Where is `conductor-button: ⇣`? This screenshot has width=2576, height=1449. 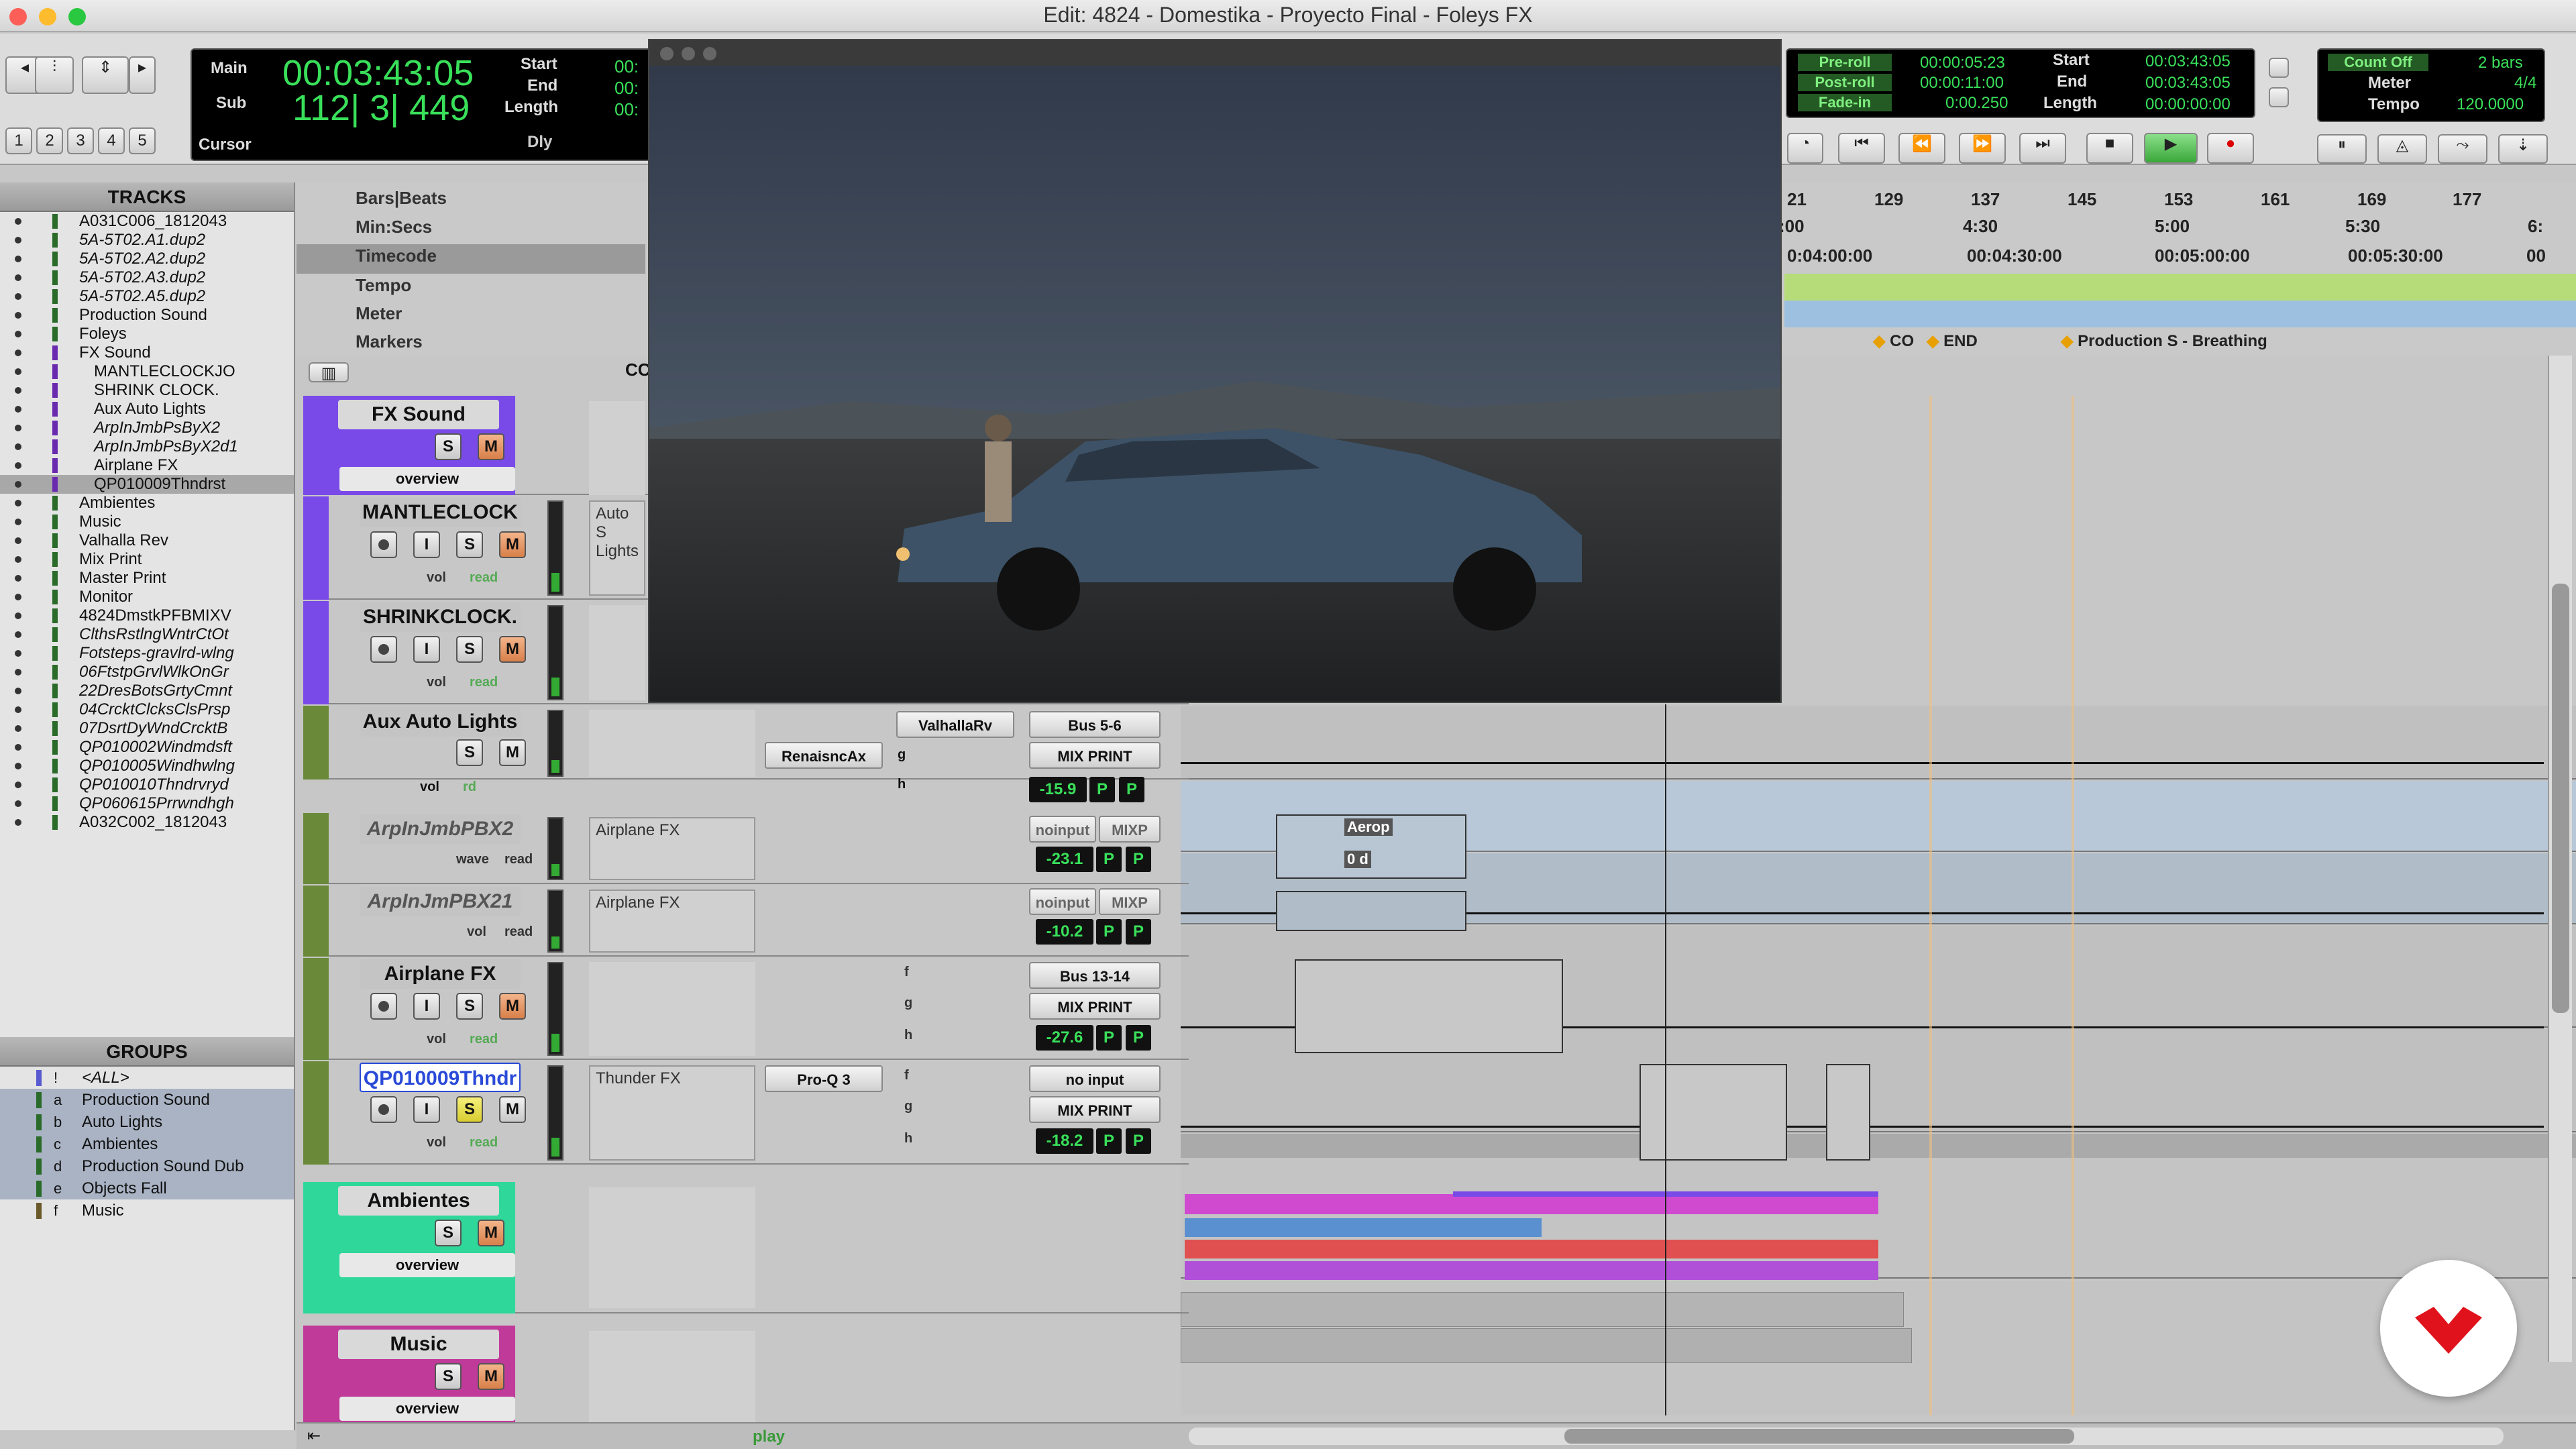
conductor-button: ⇣ is located at coordinates (2523, 149).